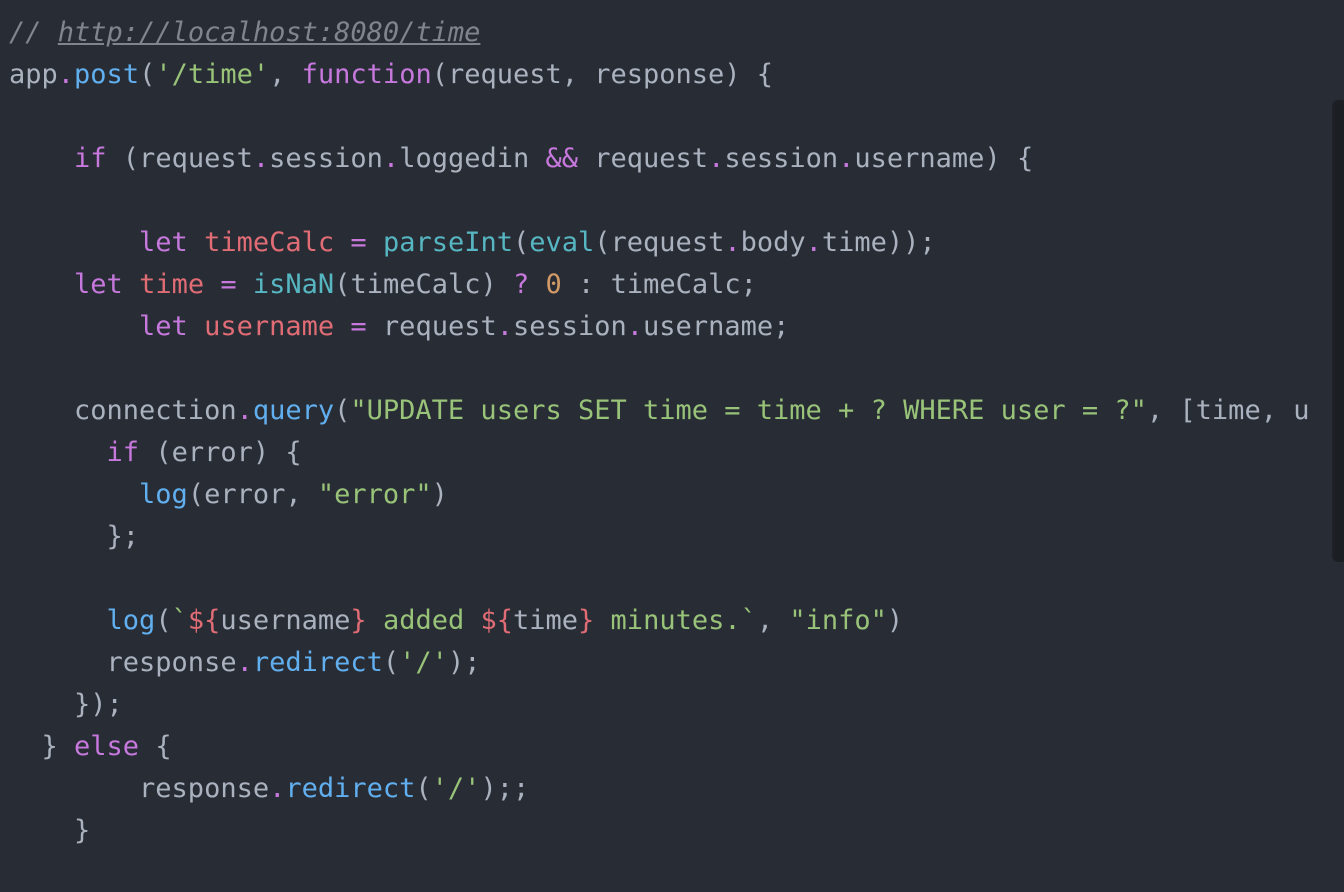 This screenshot has width=1344, height=892. What do you see at coordinates (562, 242) in the screenshot?
I see `code-token-builtin: eval` at bounding box center [562, 242].